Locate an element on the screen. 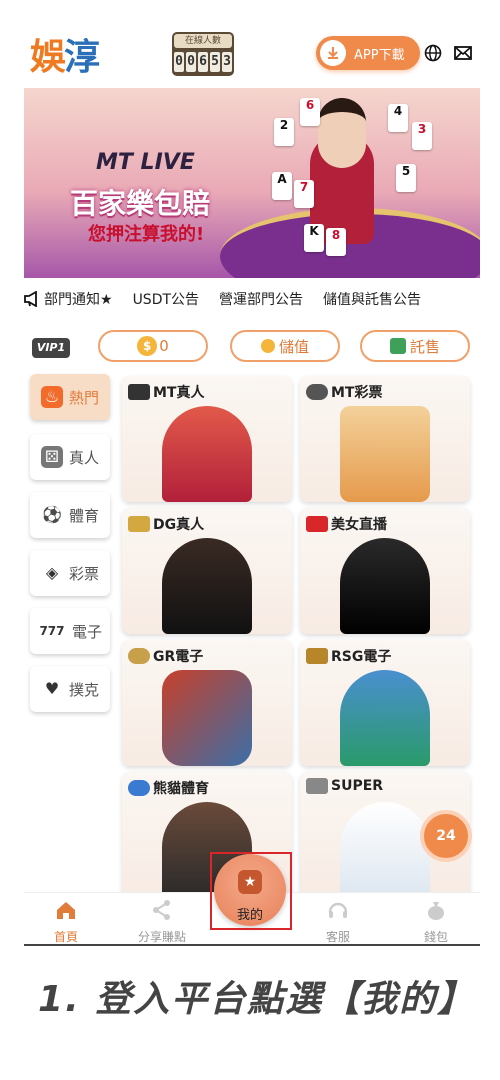  online-counter-label: 在線人數 is located at coordinates (203, 41).